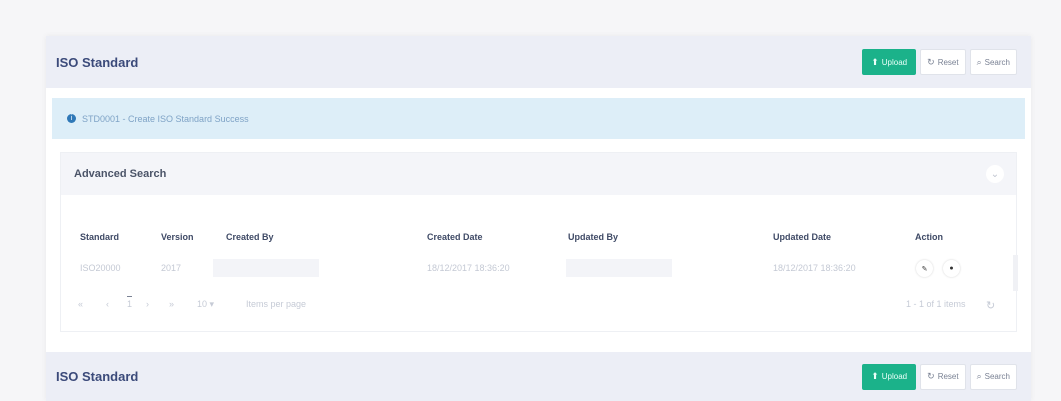  Describe the element at coordinates (99, 237) in the screenshot. I see `column-header-standard: Standard` at that location.